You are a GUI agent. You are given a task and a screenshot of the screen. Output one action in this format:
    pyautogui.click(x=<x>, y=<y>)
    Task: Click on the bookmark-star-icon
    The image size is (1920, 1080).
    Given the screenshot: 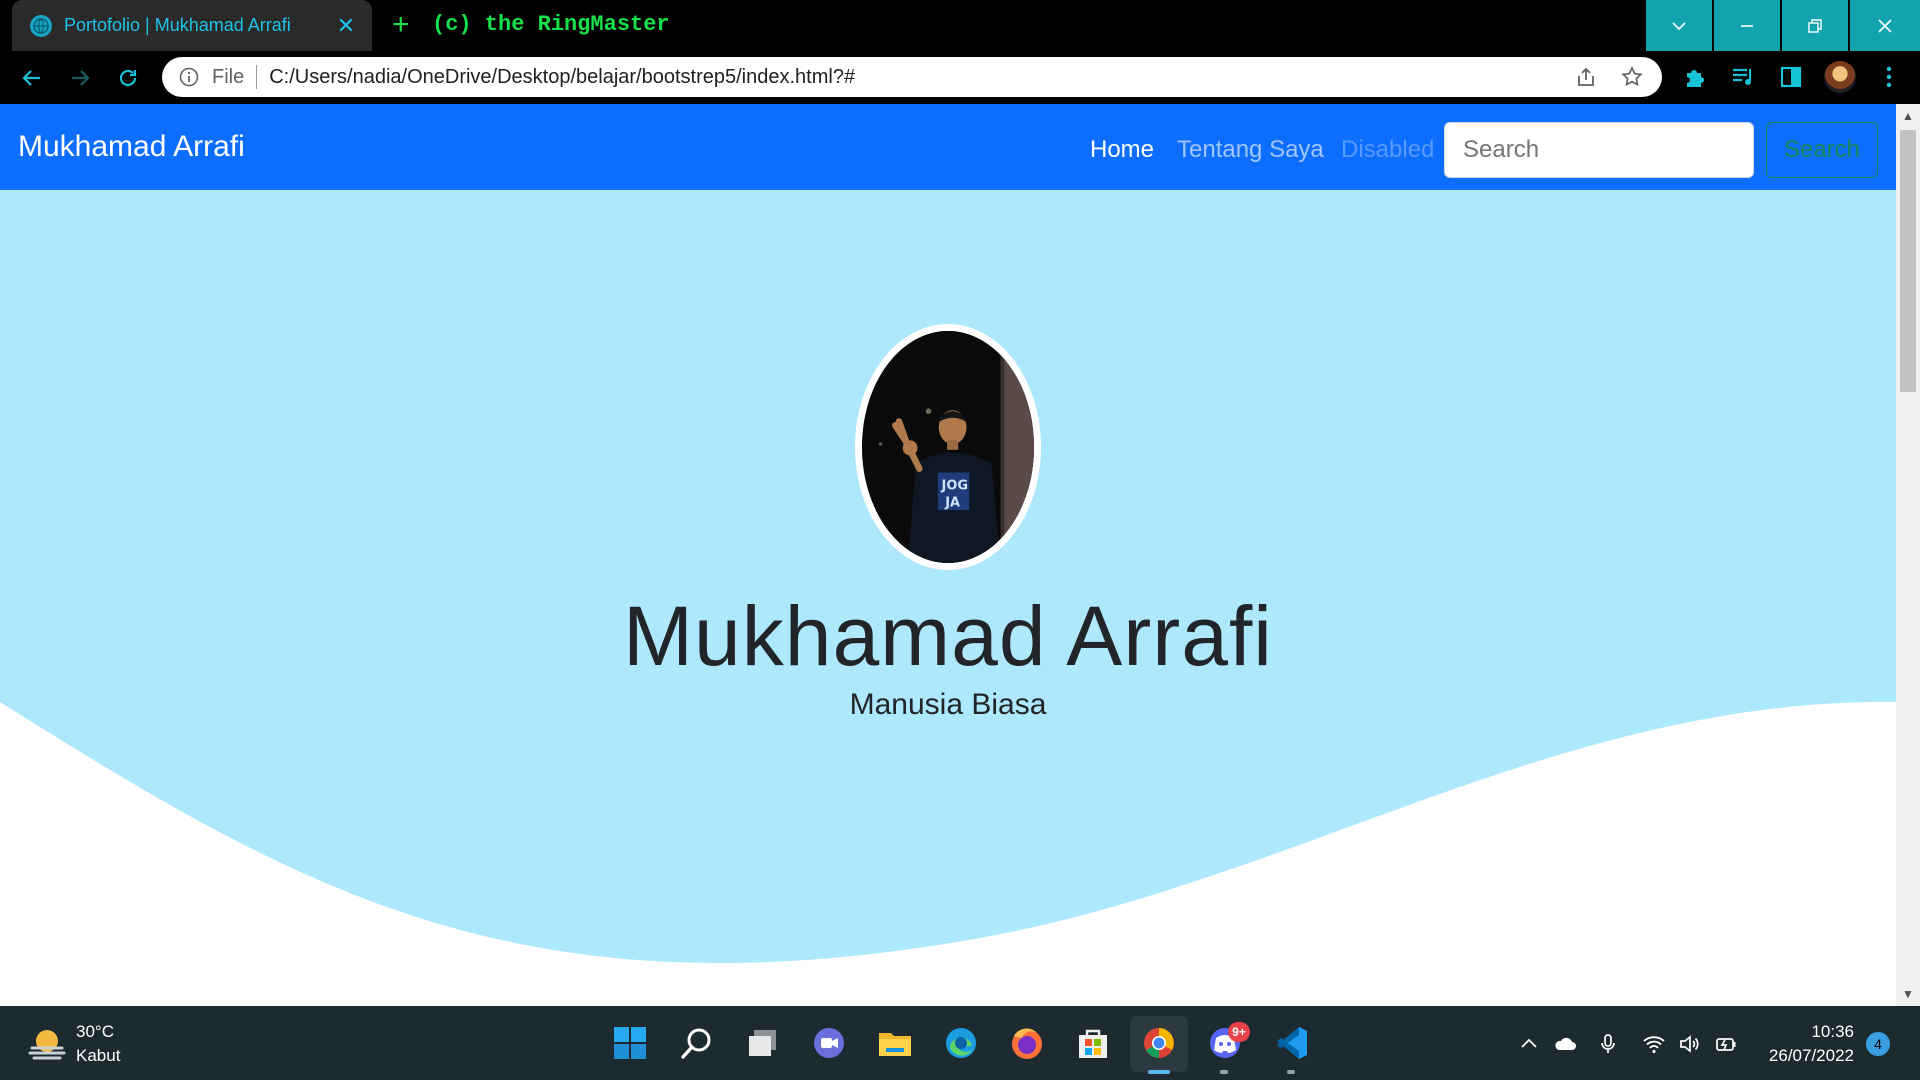 What is the action you would take?
    pyautogui.click(x=1632, y=77)
    